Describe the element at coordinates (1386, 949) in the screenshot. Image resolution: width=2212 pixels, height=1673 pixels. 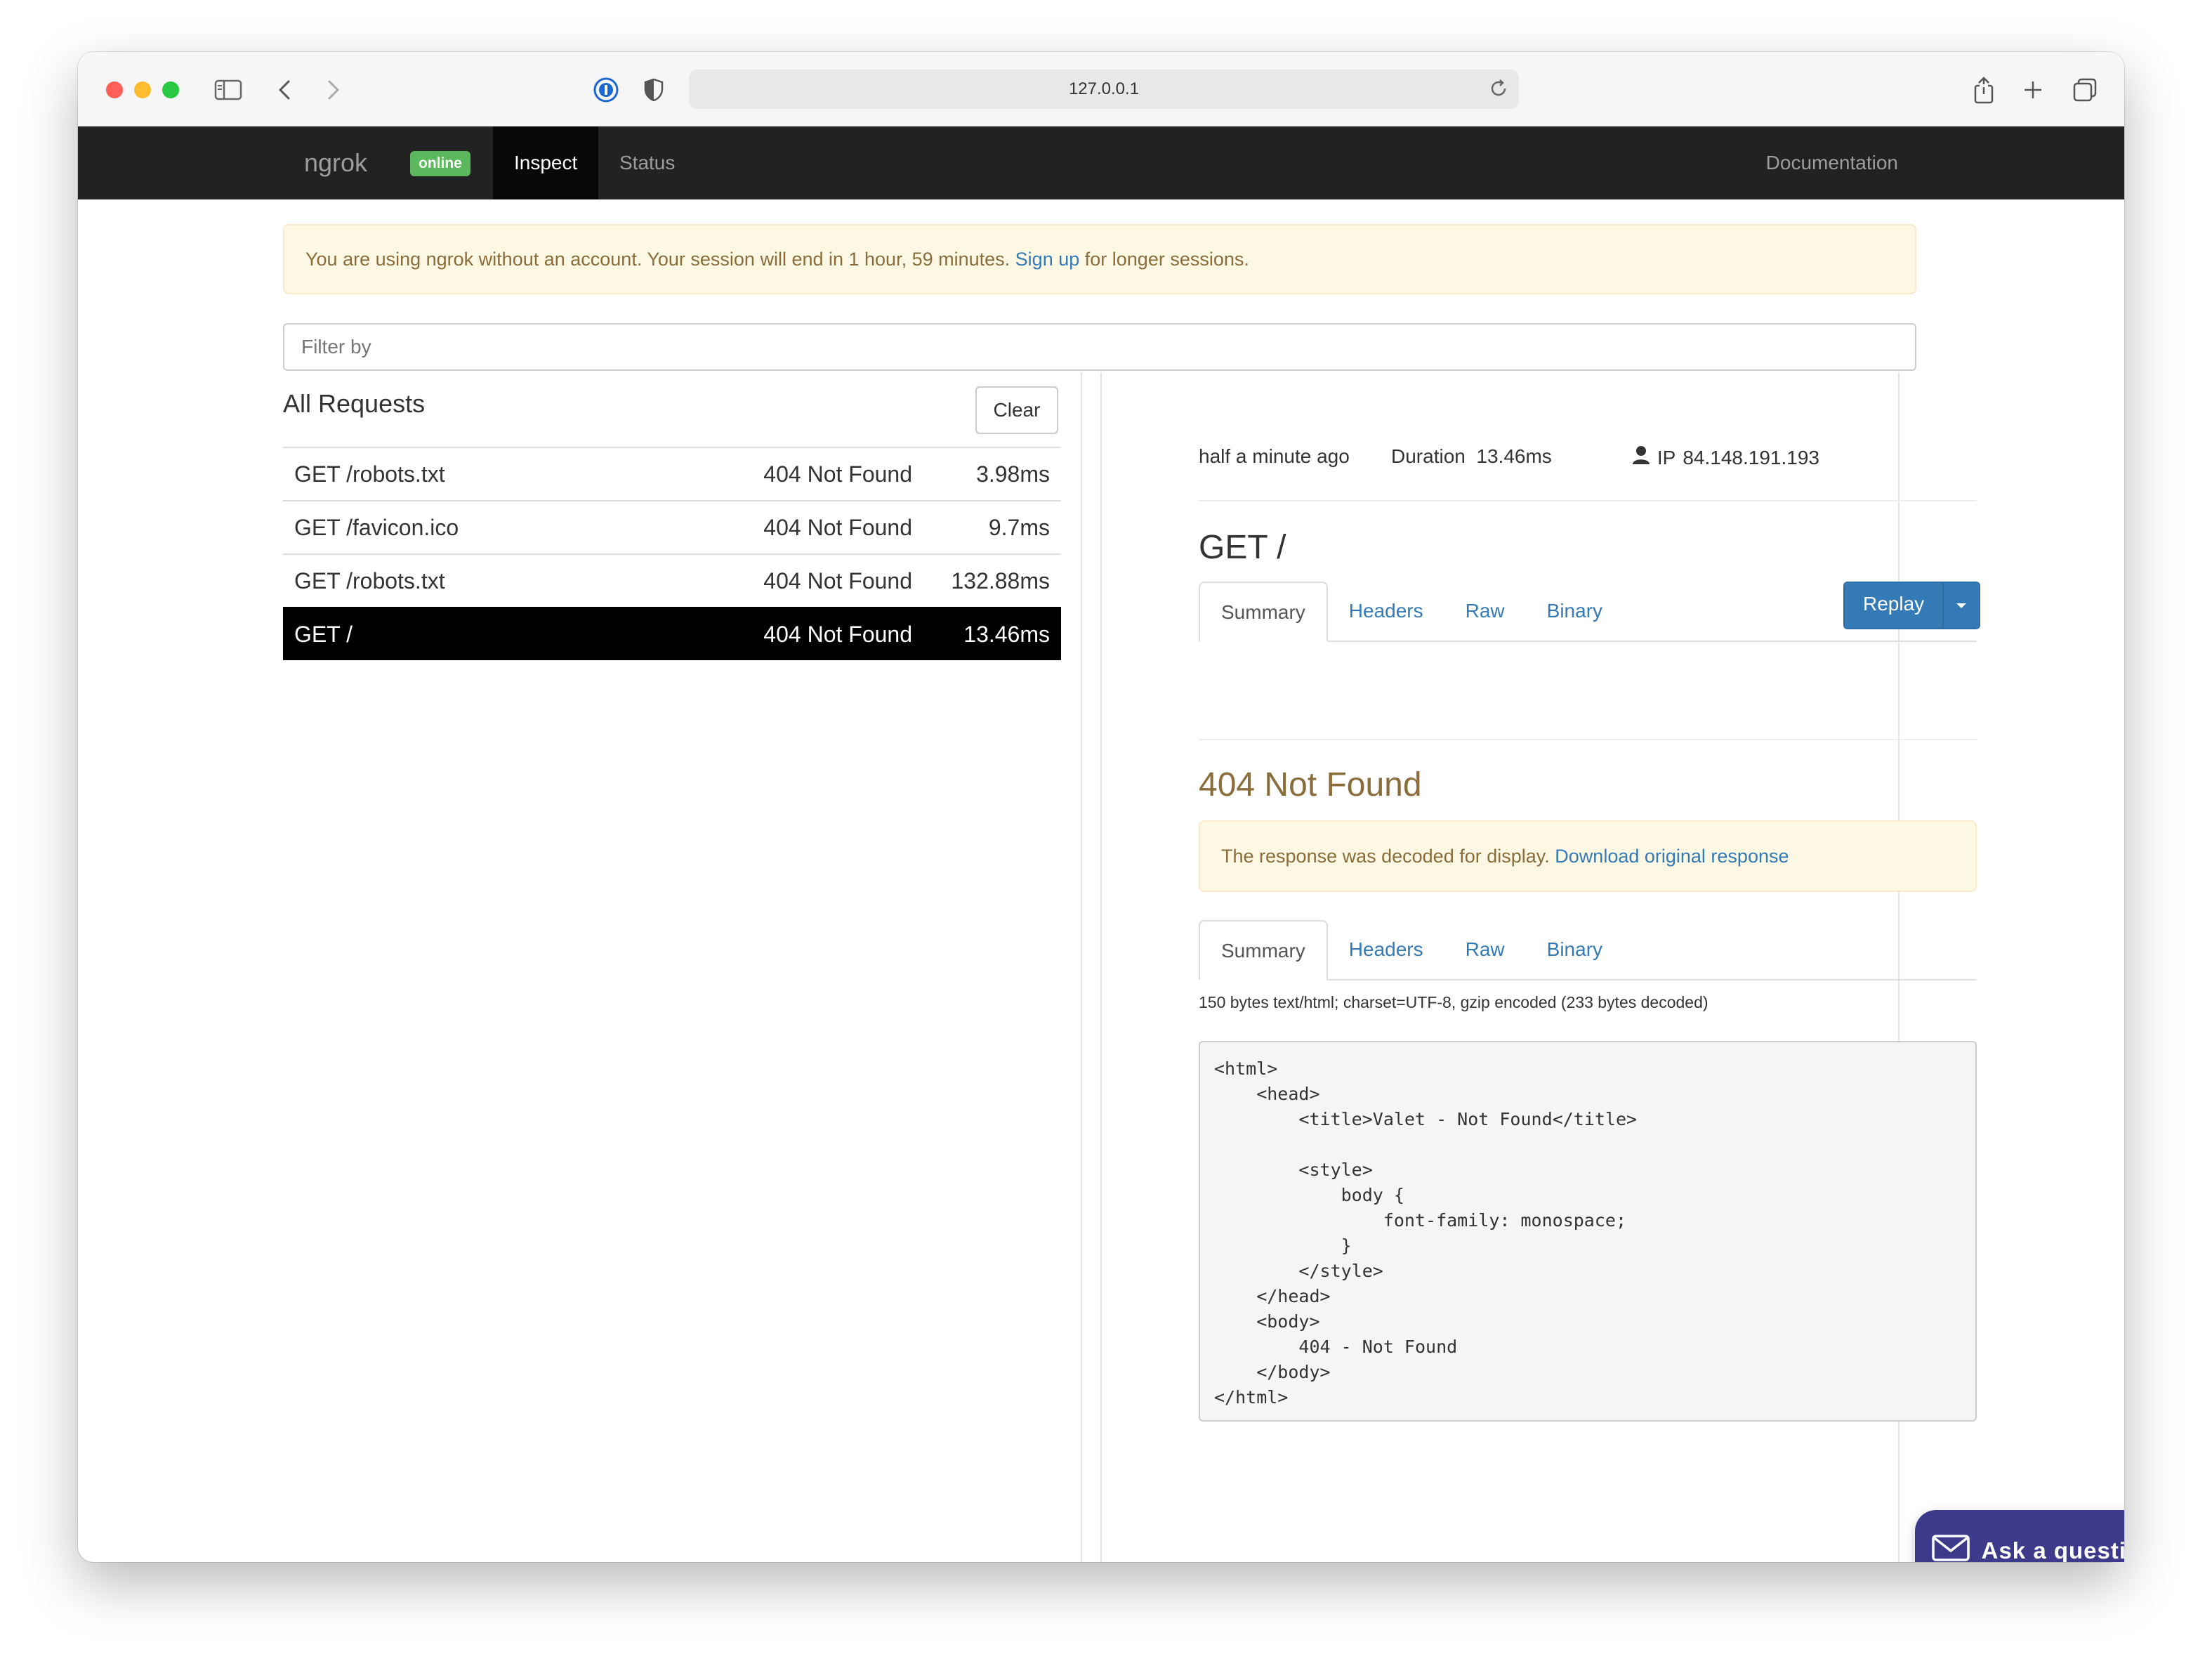
I see `tab-response-headers: Headers` at that location.